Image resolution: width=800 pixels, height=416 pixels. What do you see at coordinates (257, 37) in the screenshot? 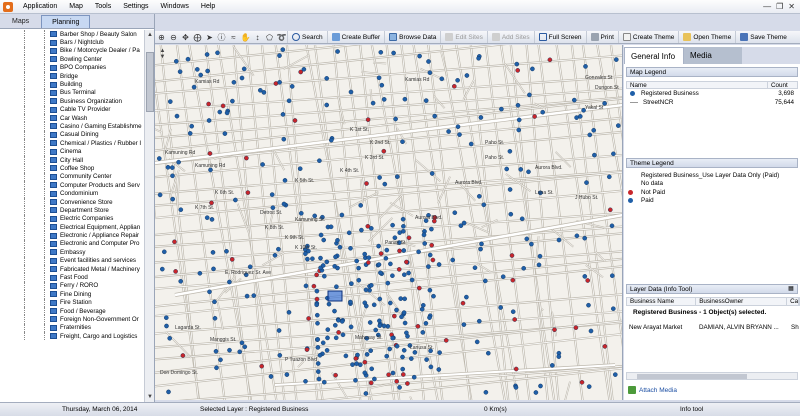
I see `ruler-icon: ↕` at bounding box center [257, 37].